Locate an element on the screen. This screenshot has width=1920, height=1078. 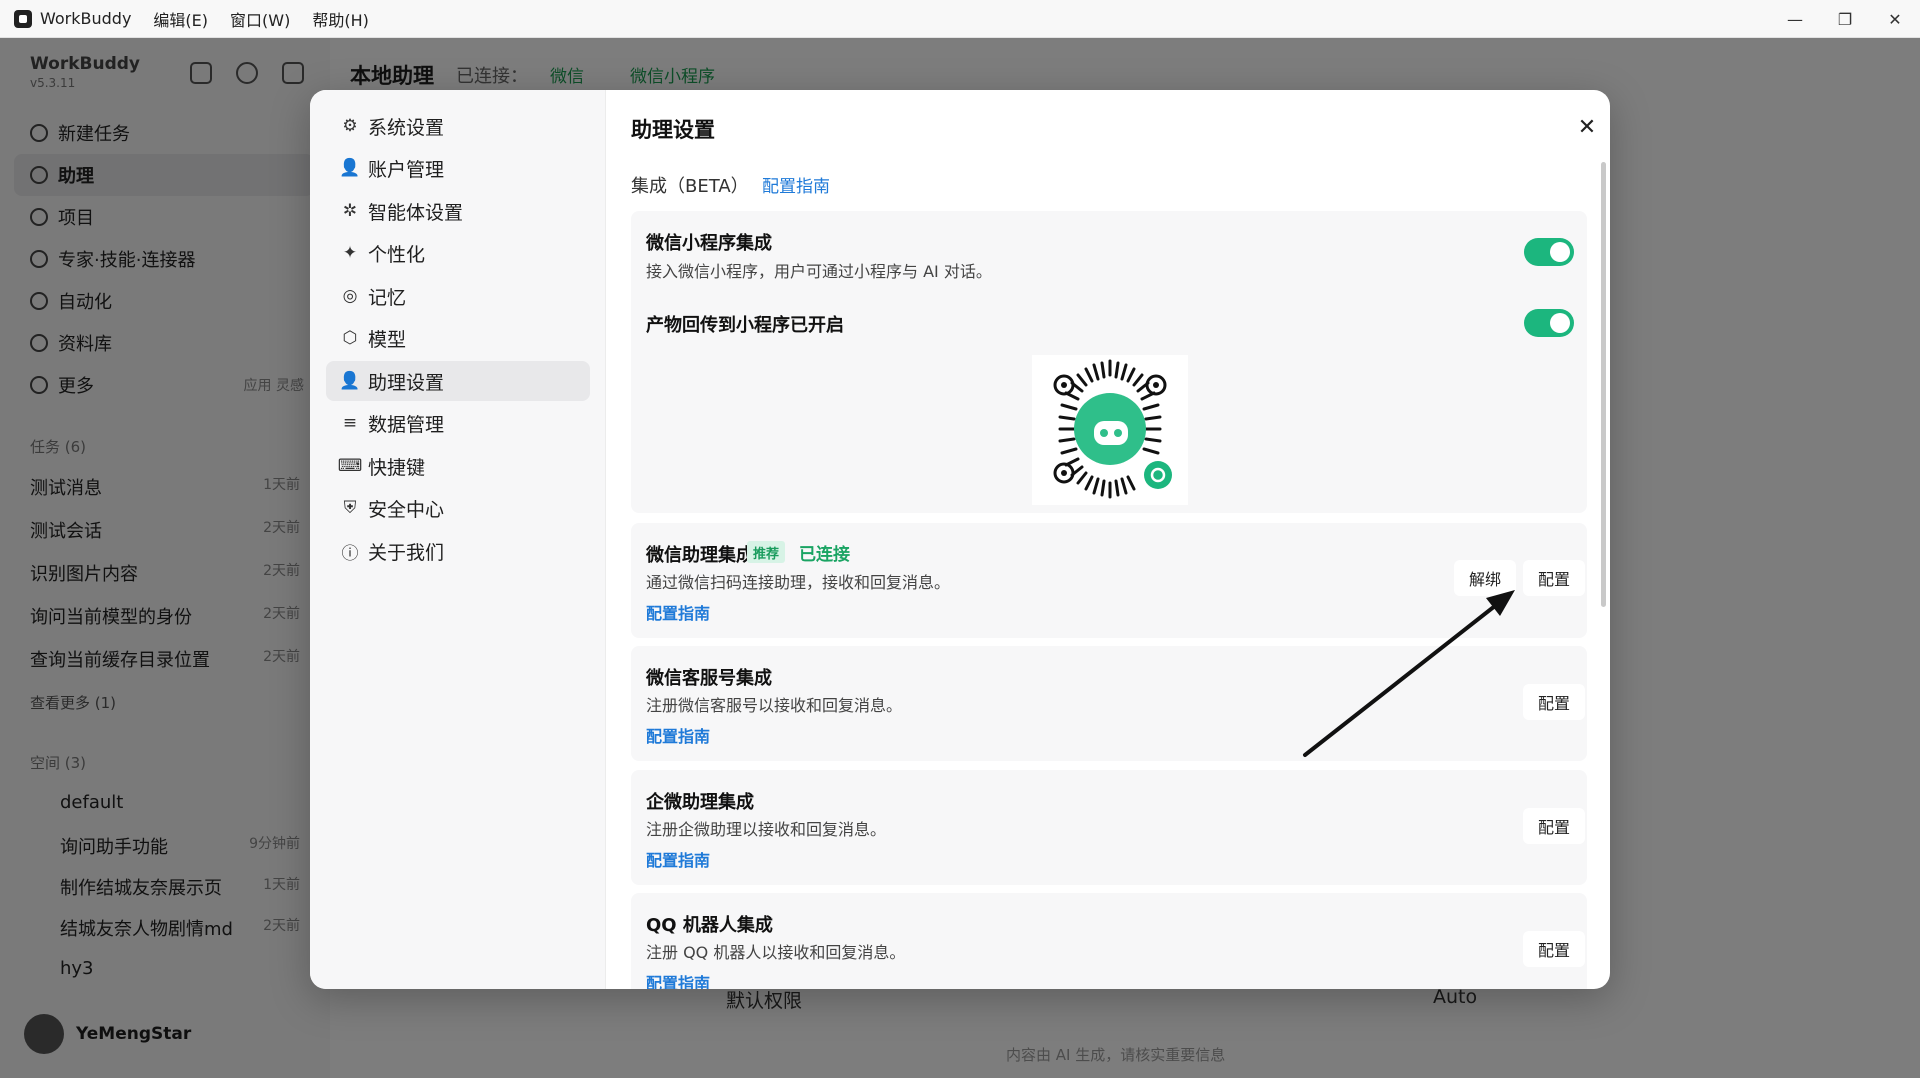
qq-bot-desc: 注册 QQ 机器人以接收和回复消息。 is located at coordinates (776, 952).